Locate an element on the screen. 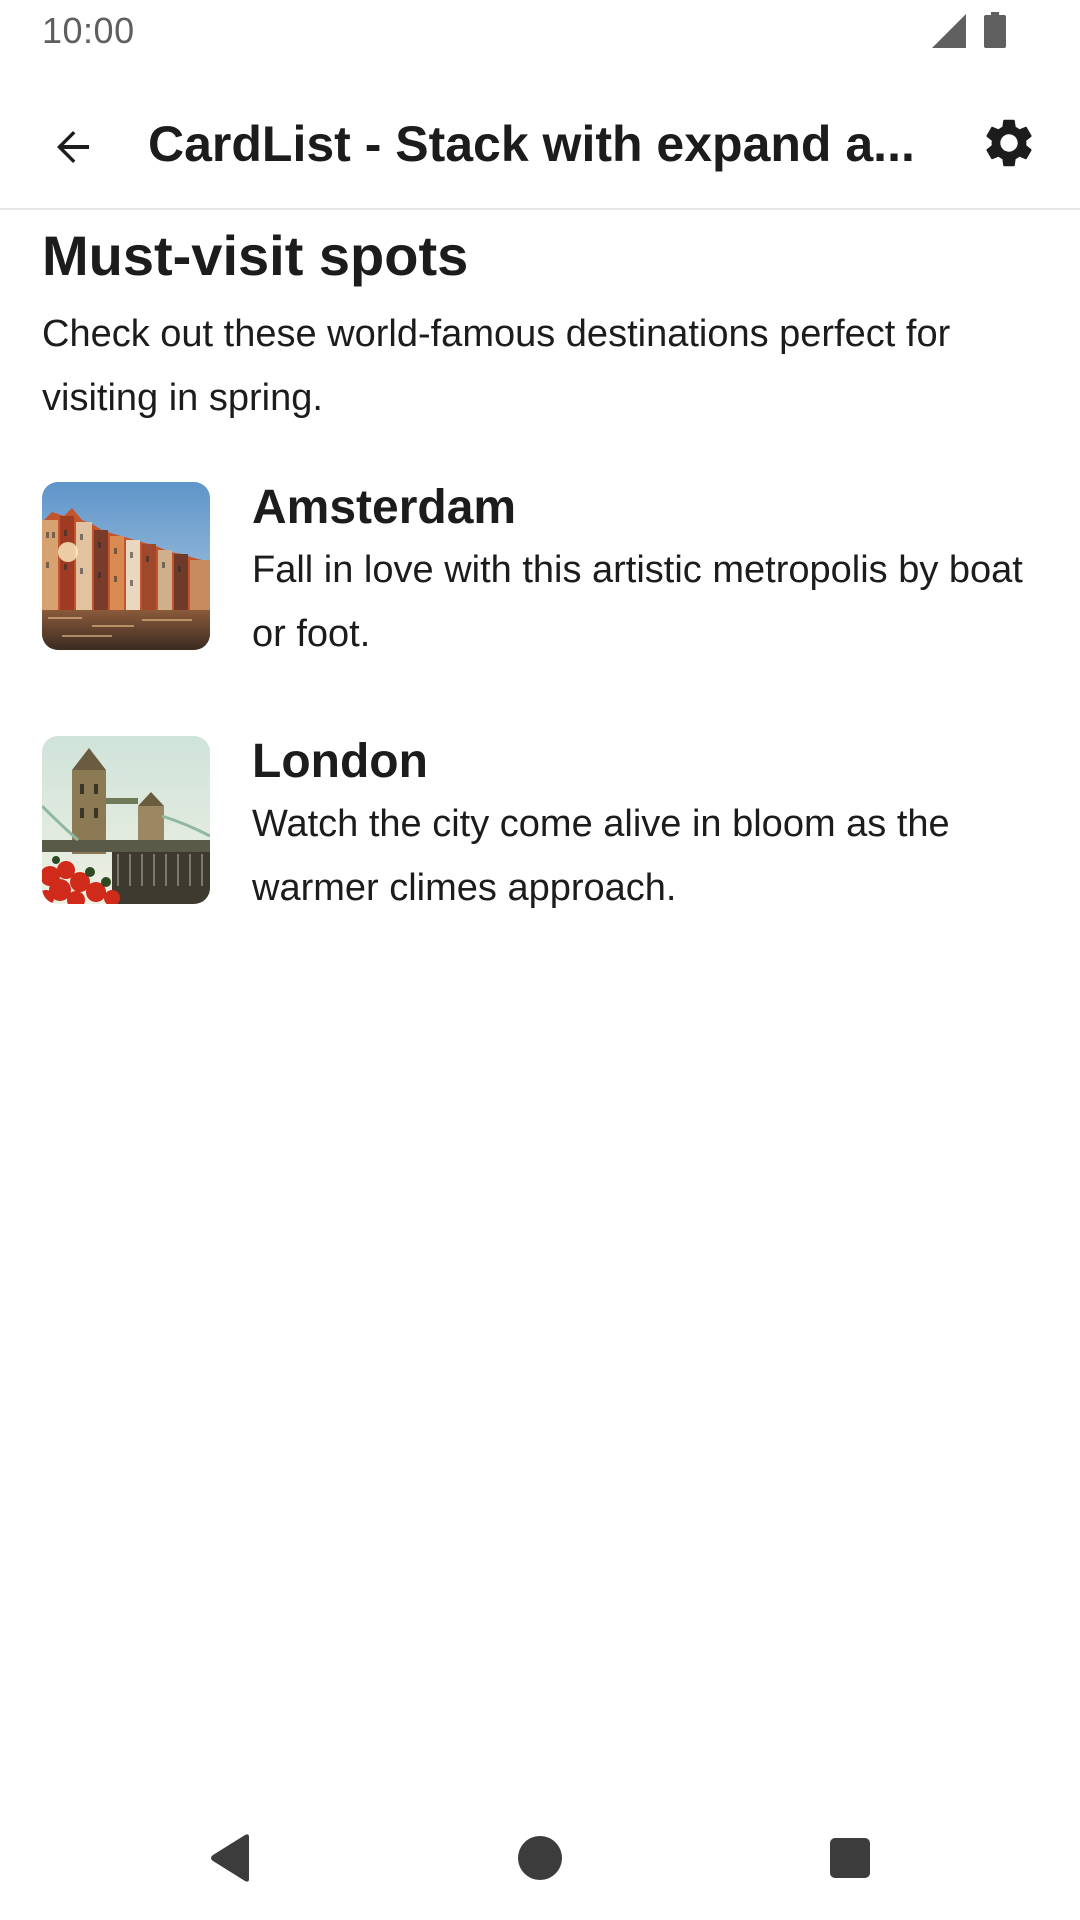 The width and height of the screenshot is (1080, 1920). gear-icon is located at coordinates (1009, 145).